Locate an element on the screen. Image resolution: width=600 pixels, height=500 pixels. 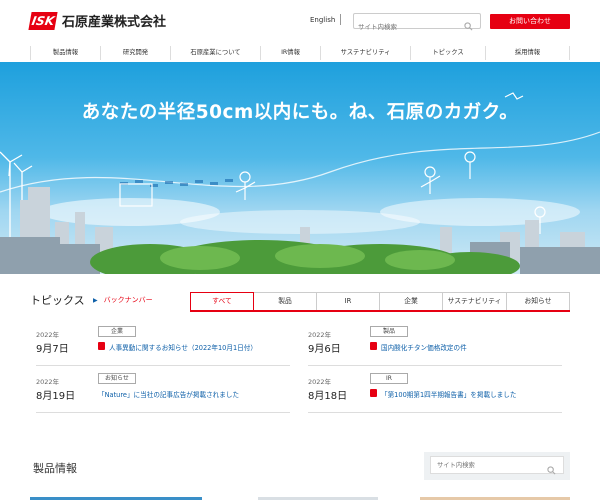
product-search-panel is located at coordinates (497, 466).